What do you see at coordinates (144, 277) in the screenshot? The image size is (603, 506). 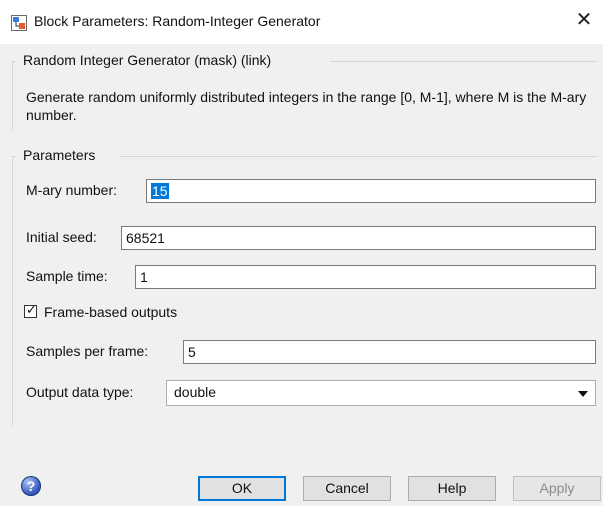 I see `sample-time-value: 1` at bounding box center [144, 277].